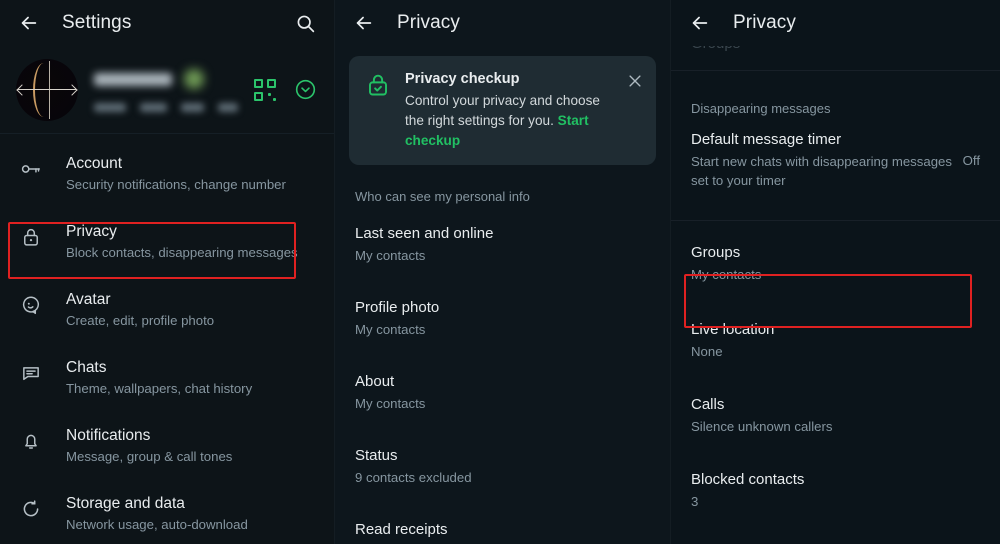 The image size is (1000, 544). Describe the element at coordinates (31, 303) in the screenshot. I see `avatar-icon` at that location.